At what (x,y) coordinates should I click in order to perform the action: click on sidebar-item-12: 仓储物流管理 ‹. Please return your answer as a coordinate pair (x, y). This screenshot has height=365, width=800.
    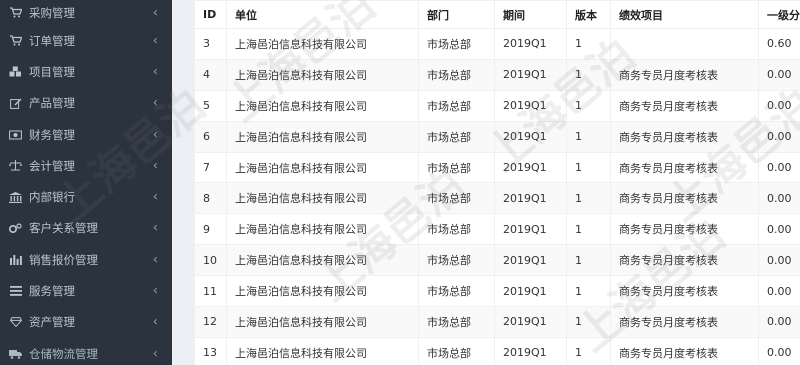
    Looking at the image, I should click on (86, 351).